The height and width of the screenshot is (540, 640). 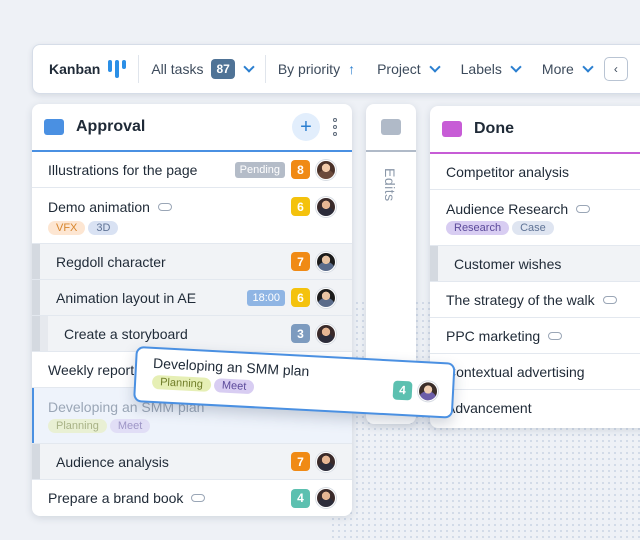 I want to click on task-title: Contextual advertising, so click(x=515, y=371).